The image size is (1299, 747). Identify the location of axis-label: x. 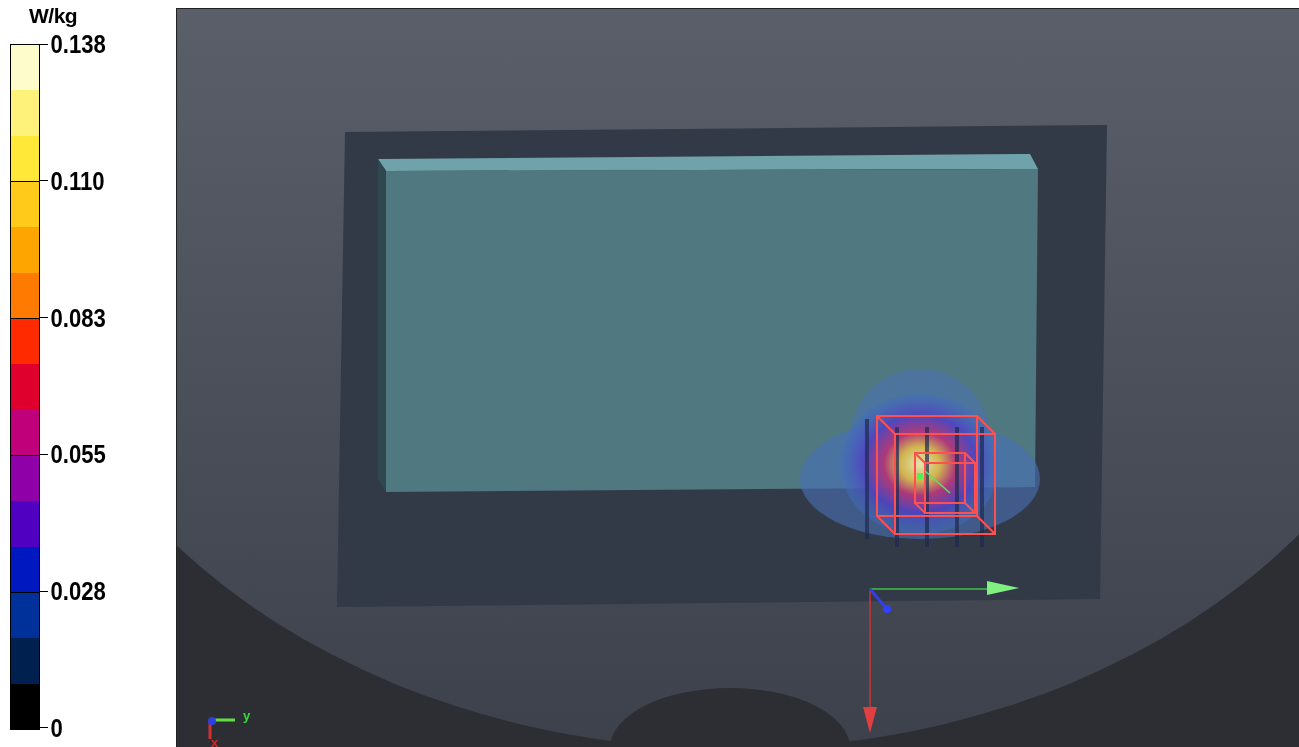
(215, 741).